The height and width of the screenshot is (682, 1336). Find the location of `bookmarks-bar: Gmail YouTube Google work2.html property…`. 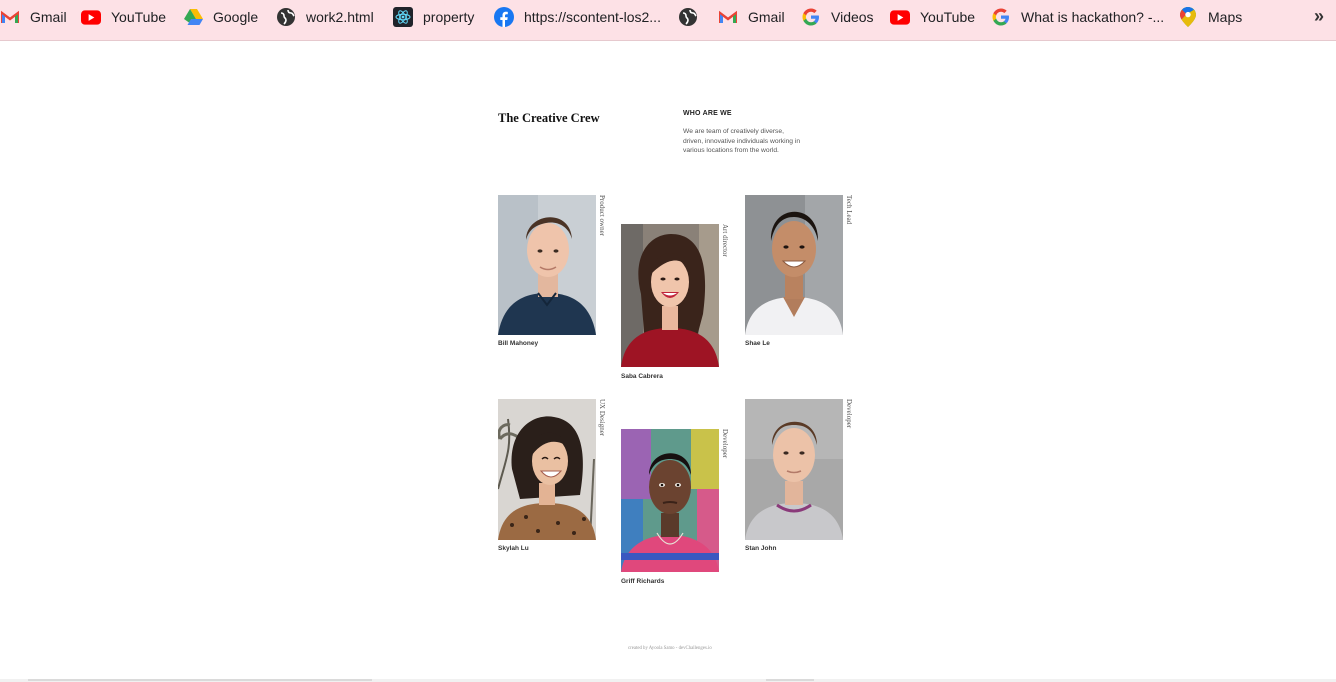

bookmarks-bar: Gmail YouTube Google work2.html property… is located at coordinates (668, 20).